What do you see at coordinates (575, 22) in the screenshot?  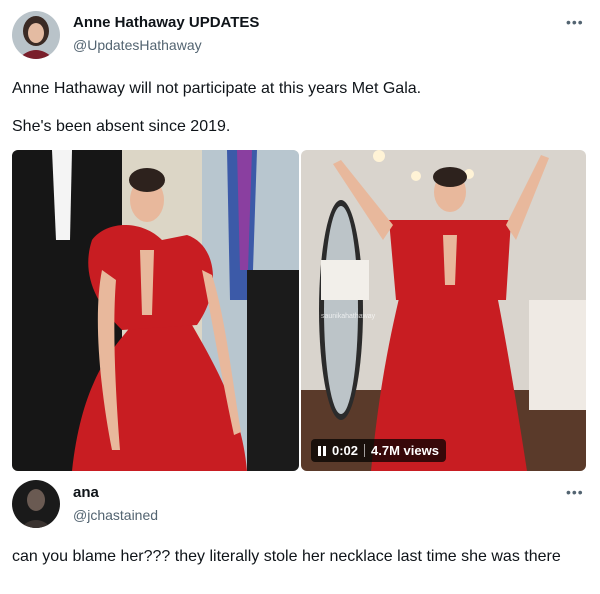 I see `tweet-more-icon: •••` at bounding box center [575, 22].